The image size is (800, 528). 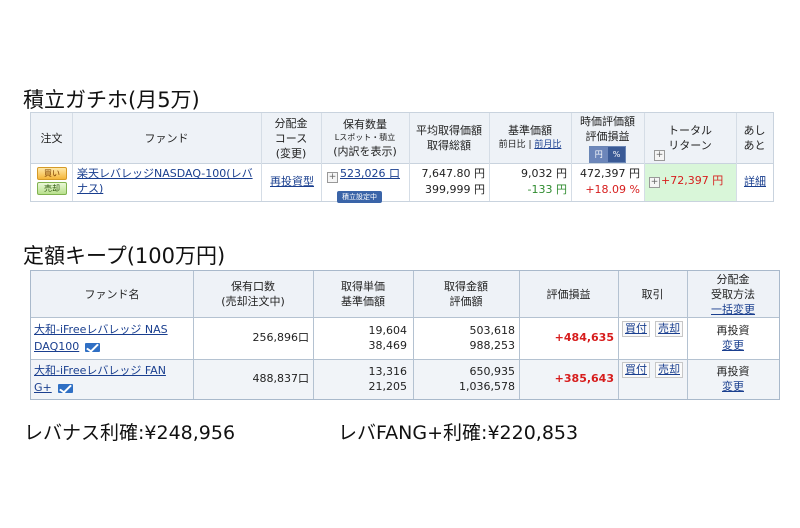 I want to click on value: 988,253, so click(x=492, y=345).